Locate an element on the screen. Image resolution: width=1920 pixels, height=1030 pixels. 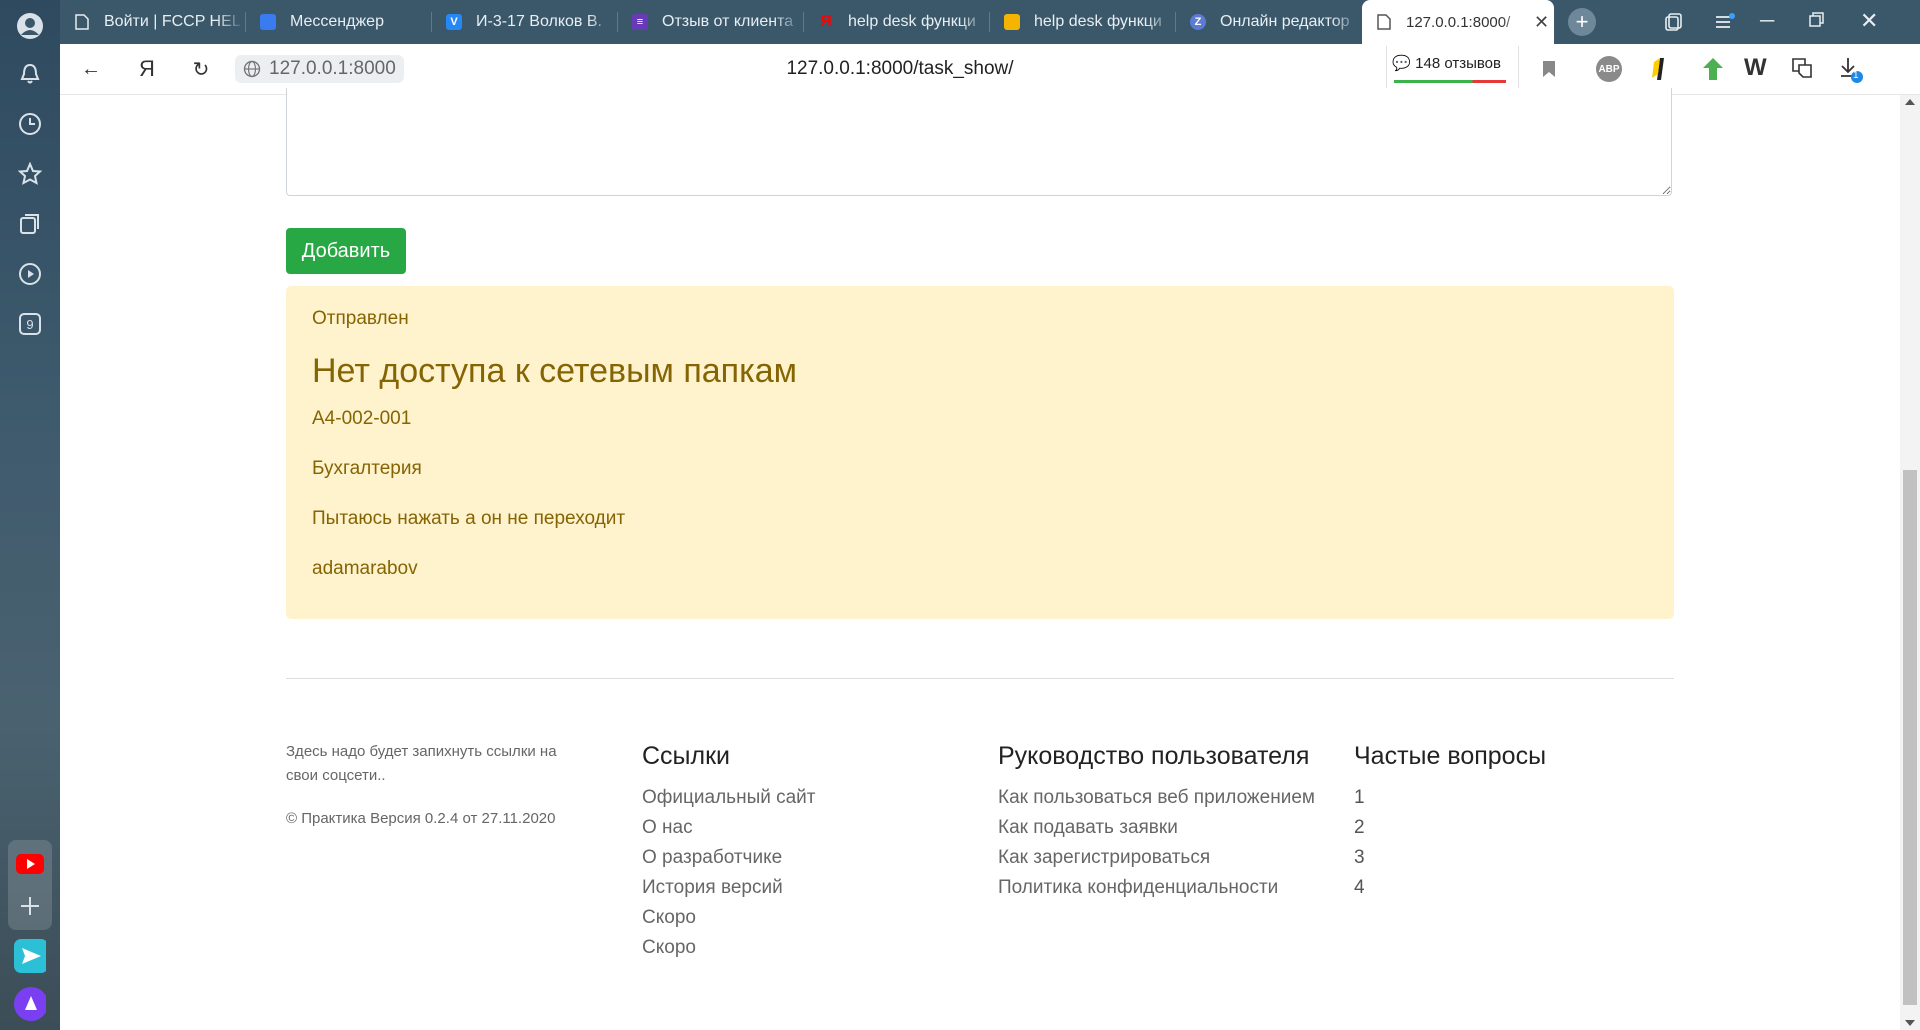
download-arrow-icon is located at coordinates (1713, 71).